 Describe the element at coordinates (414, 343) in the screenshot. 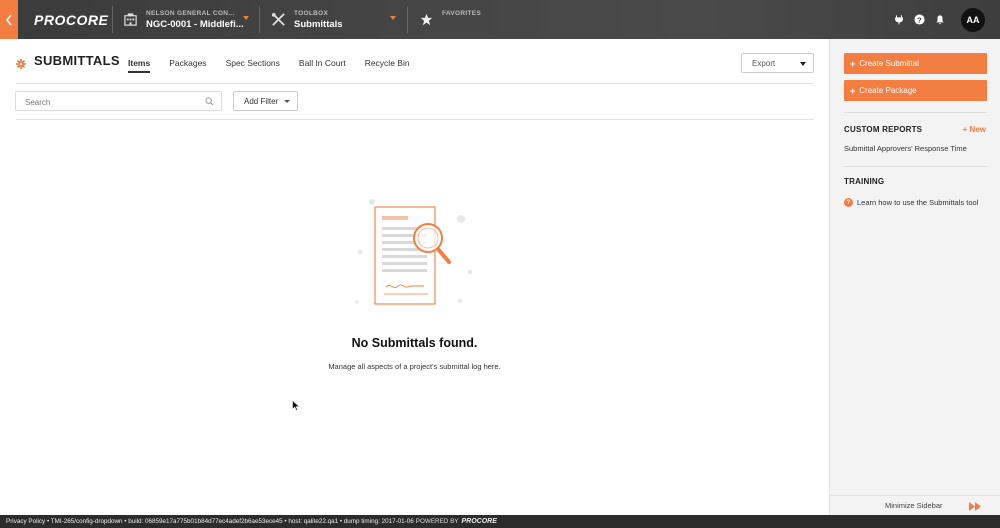

I see `empty-state-title: No Submittals found.` at that location.